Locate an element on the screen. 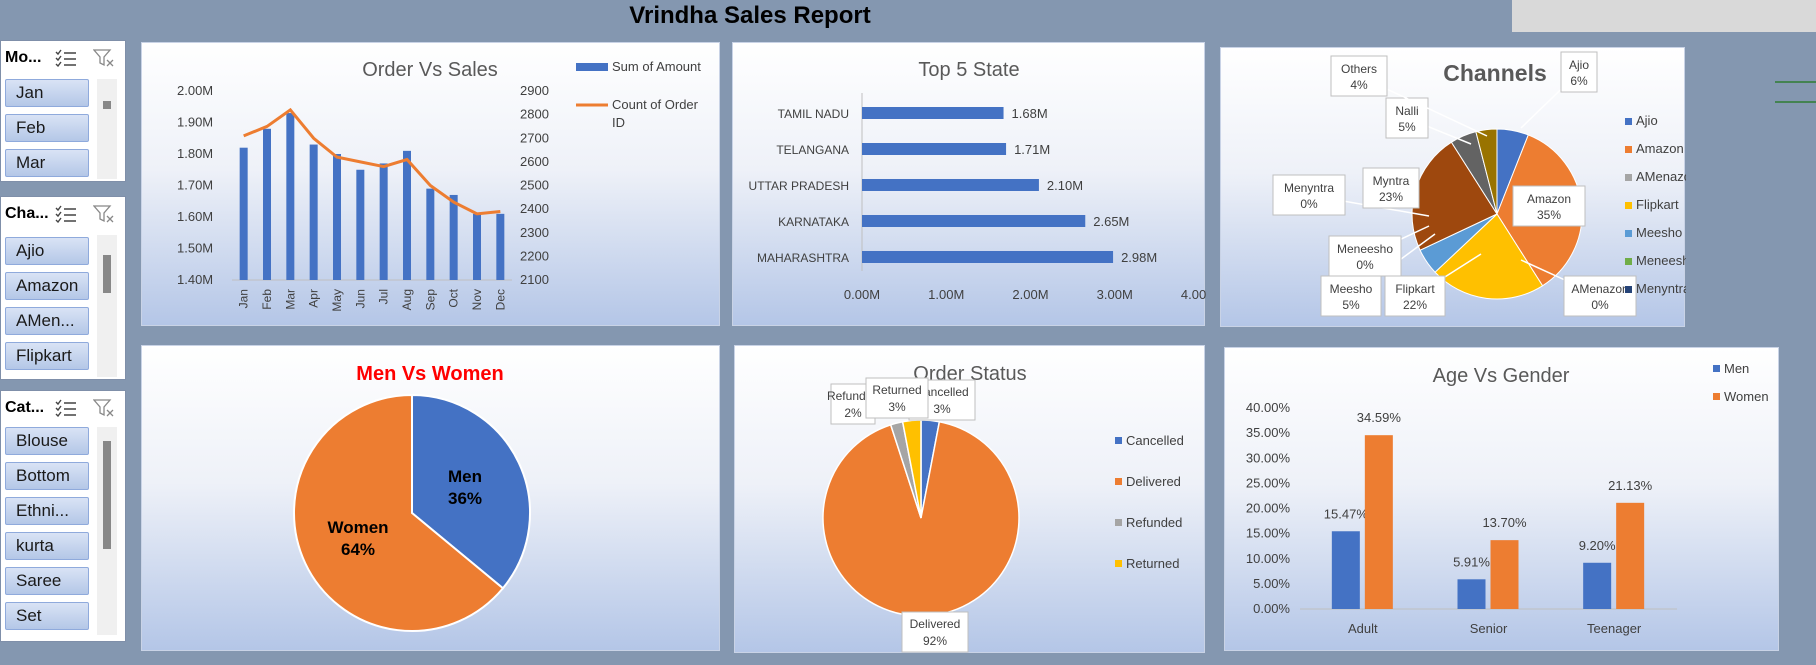  data-label-pct-meesho: 5% is located at coordinates (1351, 305).